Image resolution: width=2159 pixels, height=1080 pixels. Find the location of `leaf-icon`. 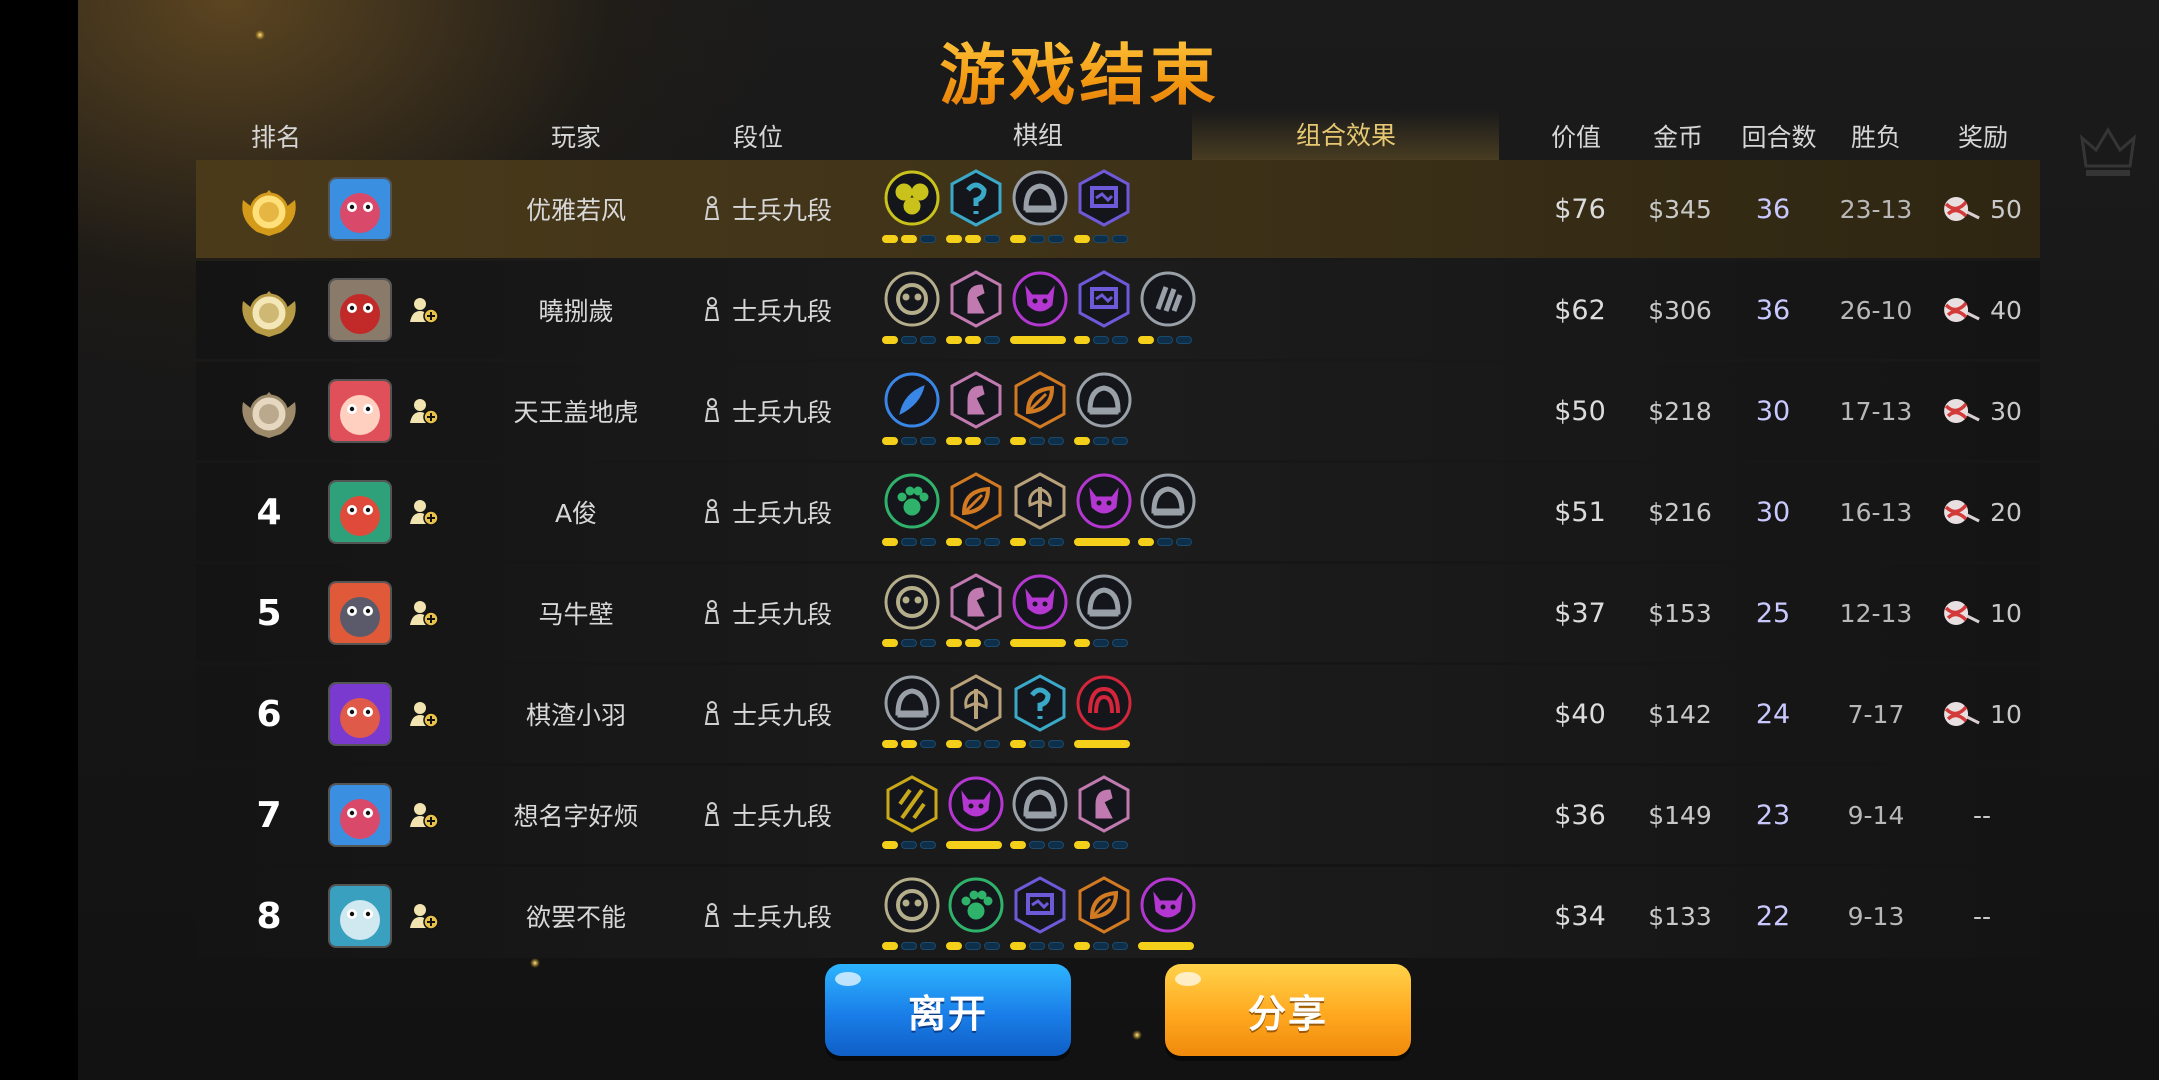

leaf-icon is located at coordinates (1104, 905).